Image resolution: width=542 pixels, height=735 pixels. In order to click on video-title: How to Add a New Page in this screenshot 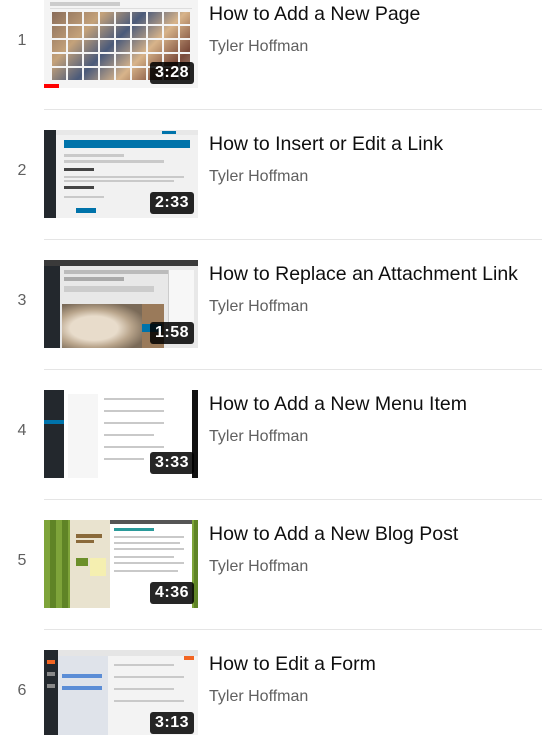, I will do `click(375, 14)`.